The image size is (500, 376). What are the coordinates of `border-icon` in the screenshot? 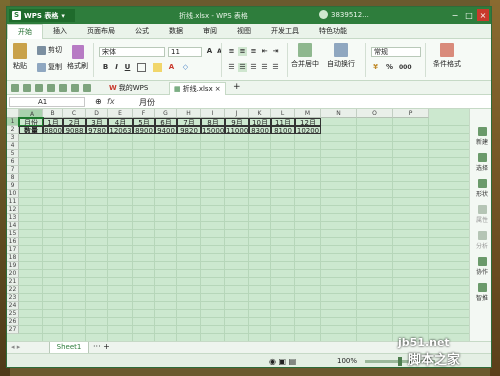 It's located at (141, 67).